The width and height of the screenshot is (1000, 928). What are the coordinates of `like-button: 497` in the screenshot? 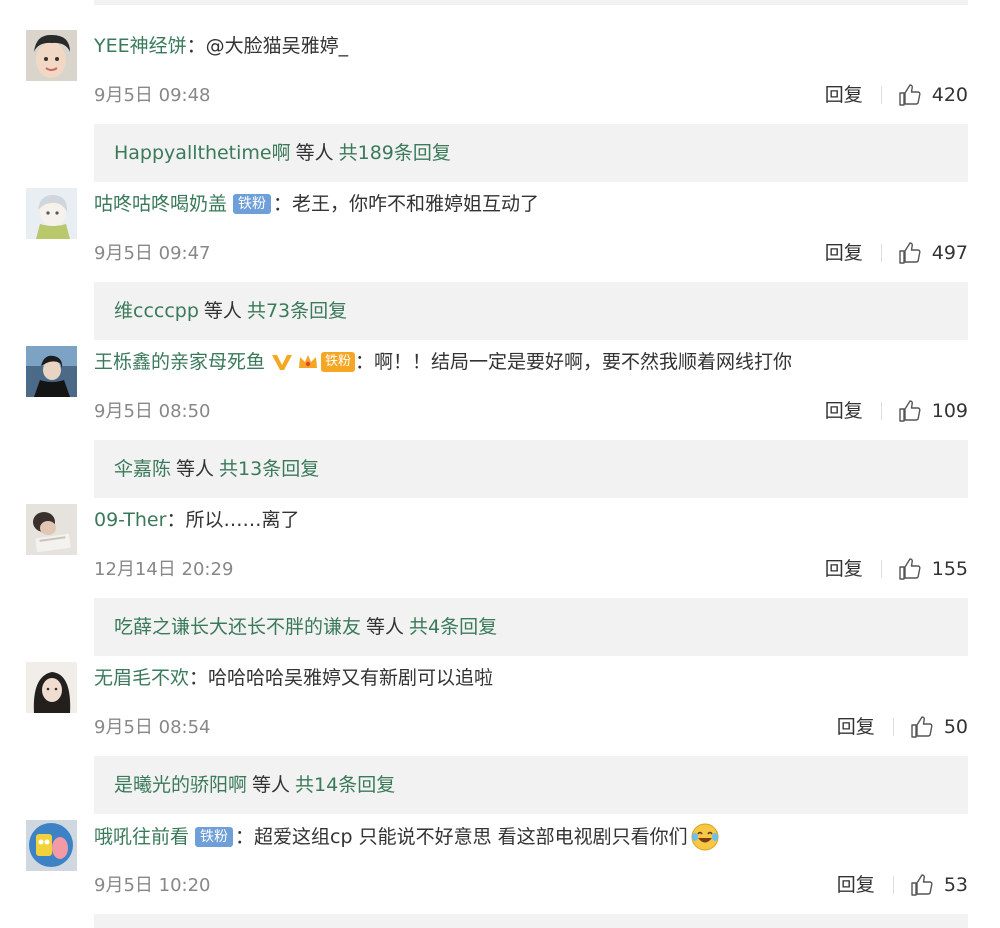 It's located at (933, 253).